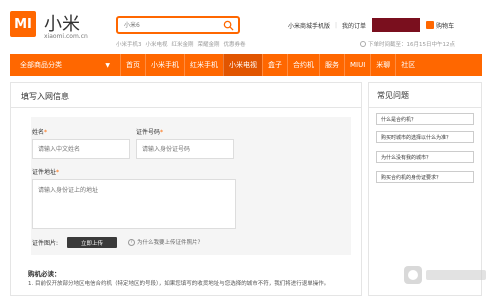  What do you see at coordinates (425, 157) in the screenshot?
I see `faq-item: 为什么没有我的城市？` at bounding box center [425, 157].